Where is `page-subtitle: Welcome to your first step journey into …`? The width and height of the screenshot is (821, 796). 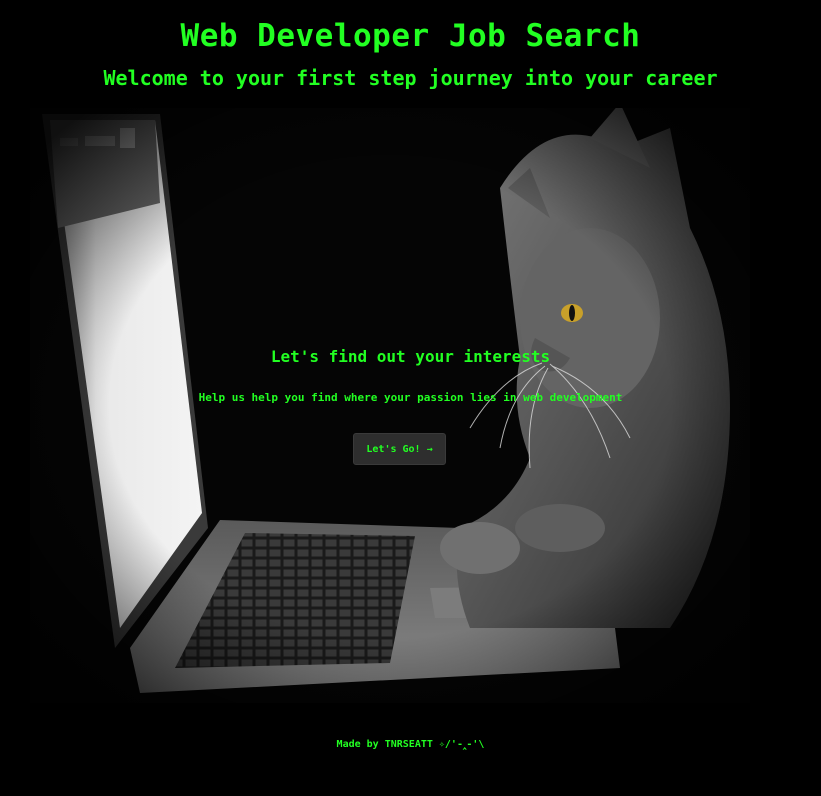
page-subtitle: Welcome to your first step journey into … is located at coordinates (410, 78).